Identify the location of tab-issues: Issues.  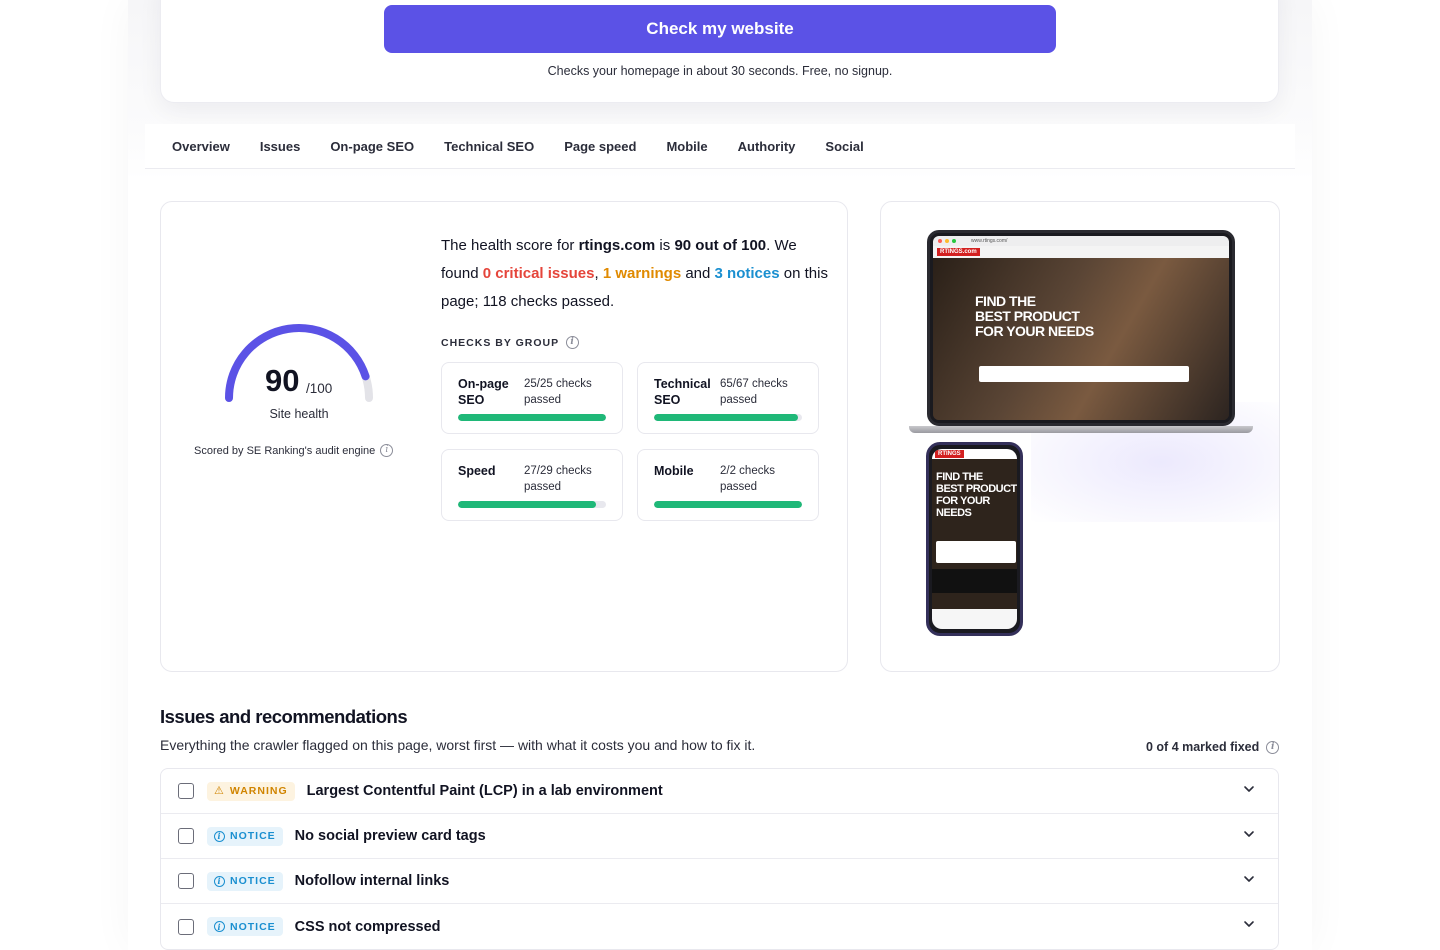
(280, 146).